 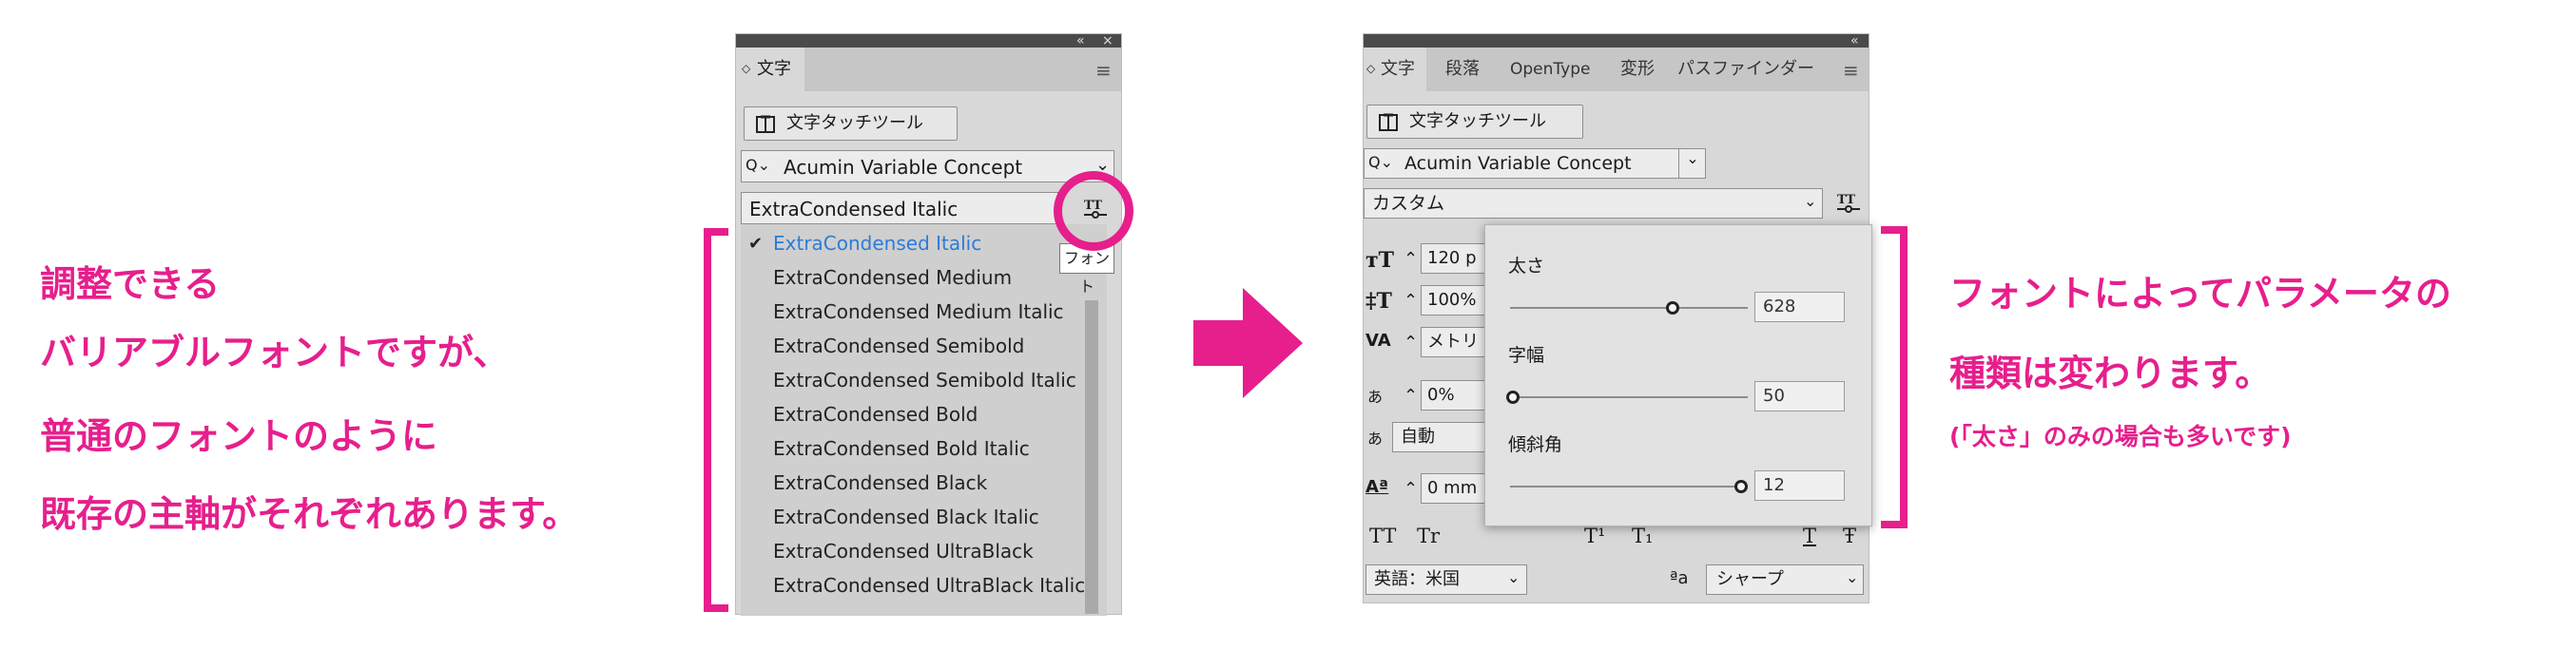 What do you see at coordinates (1408, 204) in the screenshot?
I see `font-style-value: カスタム` at bounding box center [1408, 204].